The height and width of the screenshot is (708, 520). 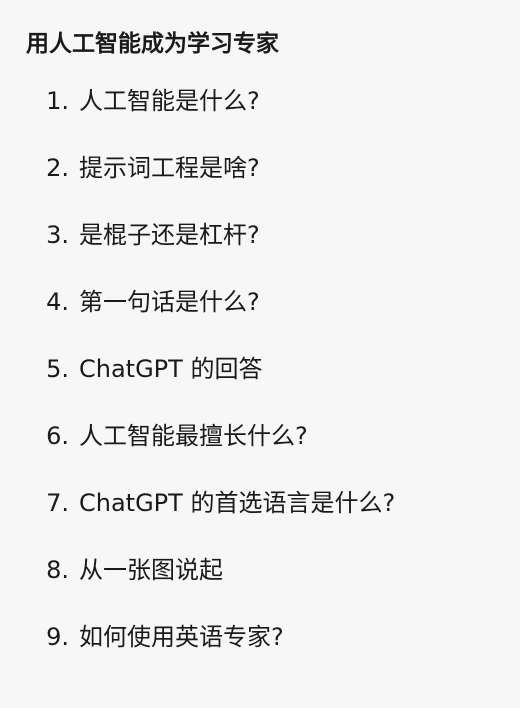 What do you see at coordinates (197, 184) in the screenshot?
I see `toc-item-2: 2. 提示词工程是啥?` at bounding box center [197, 184].